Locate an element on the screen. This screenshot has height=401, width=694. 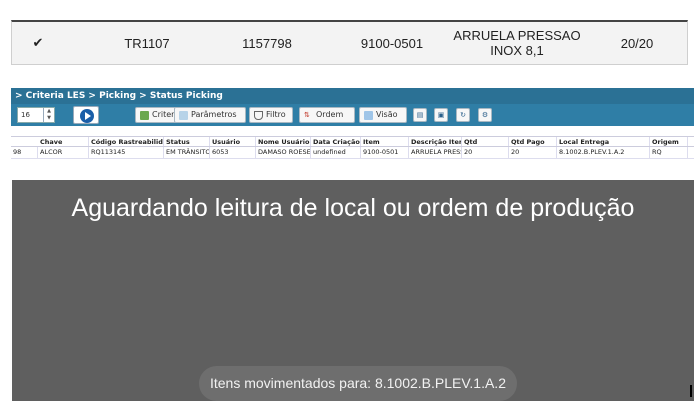
col-usuario: Usuário is located at coordinates (233, 141).